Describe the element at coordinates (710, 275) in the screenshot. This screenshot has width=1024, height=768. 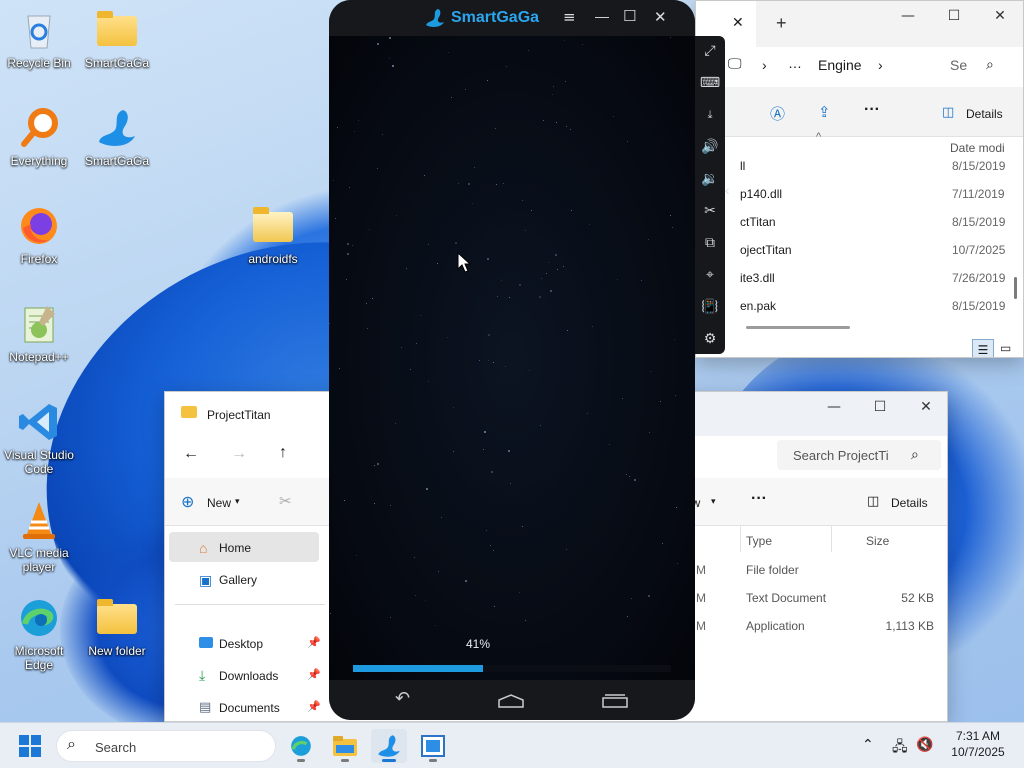
I see `location-icon: ⌖` at that location.